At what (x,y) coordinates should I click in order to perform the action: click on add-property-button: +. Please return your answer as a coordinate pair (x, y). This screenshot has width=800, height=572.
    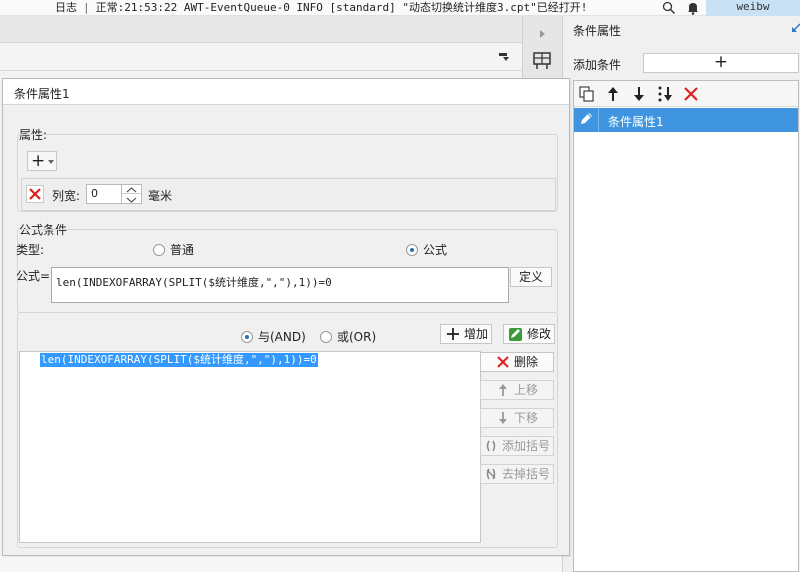
    Looking at the image, I should click on (42, 161).